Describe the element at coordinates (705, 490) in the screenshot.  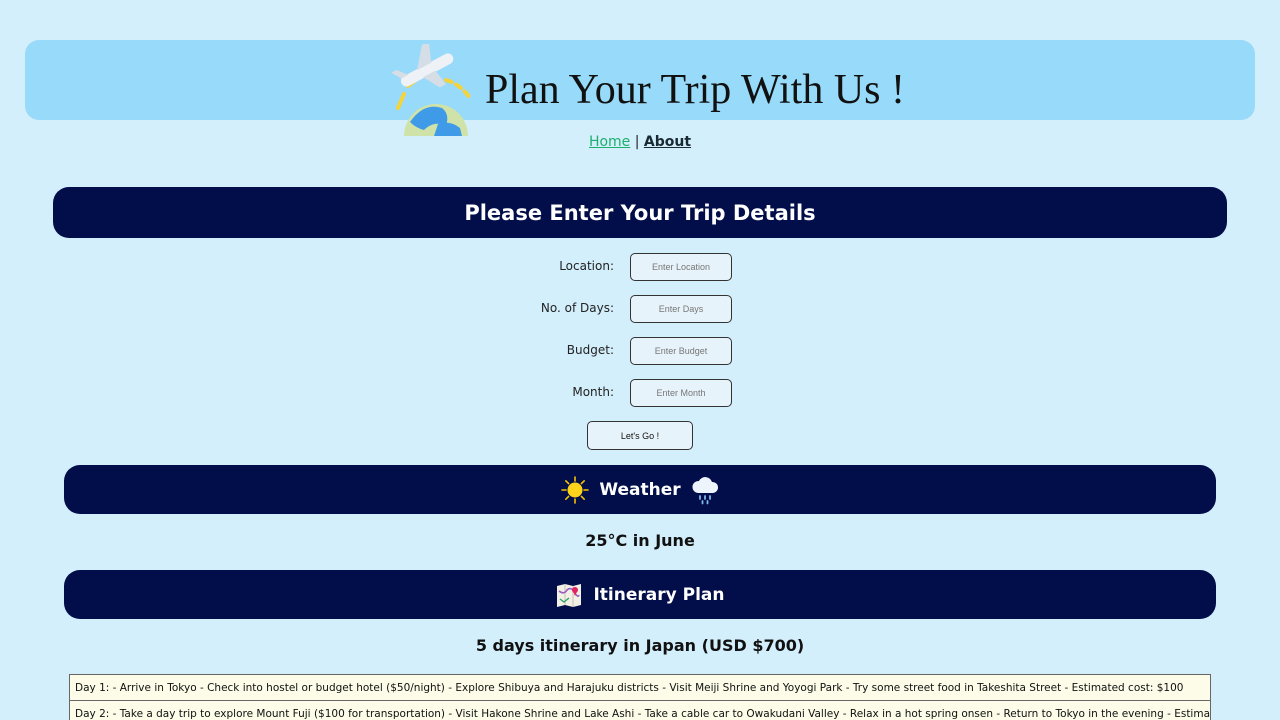
I see `rain-cloud-icon` at that location.